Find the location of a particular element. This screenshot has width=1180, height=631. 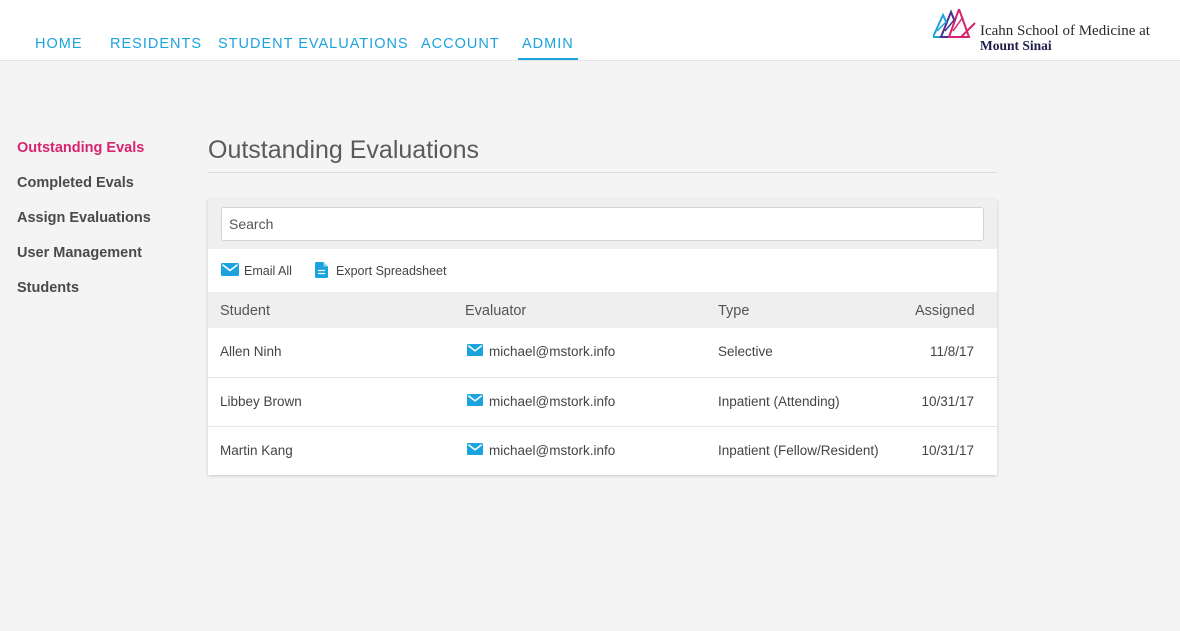

cell-student: Libbey Brown is located at coordinates (261, 401).